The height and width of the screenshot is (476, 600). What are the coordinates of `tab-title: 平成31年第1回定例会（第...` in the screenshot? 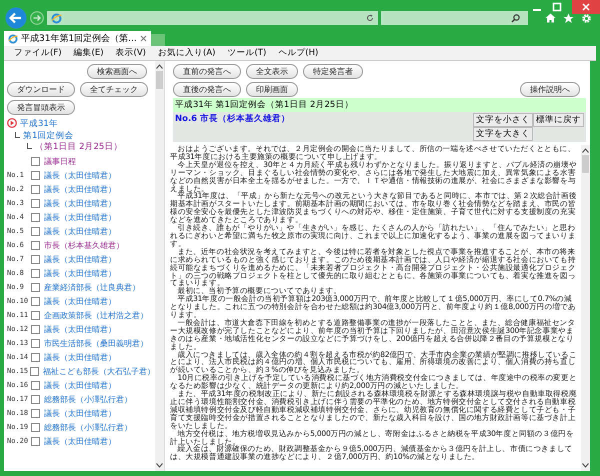 It's located at (79, 38).